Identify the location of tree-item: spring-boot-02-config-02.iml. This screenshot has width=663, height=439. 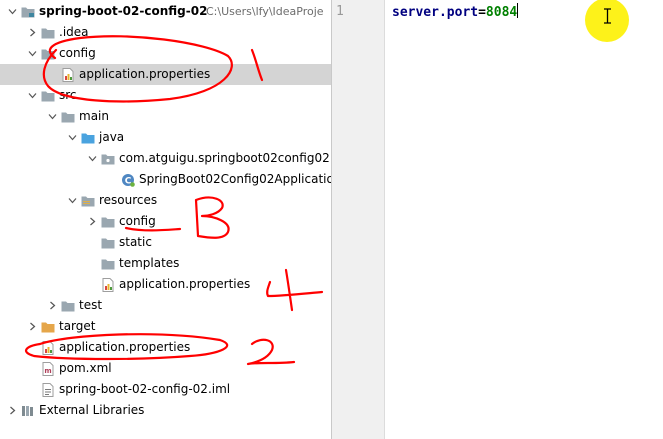
(165, 389).